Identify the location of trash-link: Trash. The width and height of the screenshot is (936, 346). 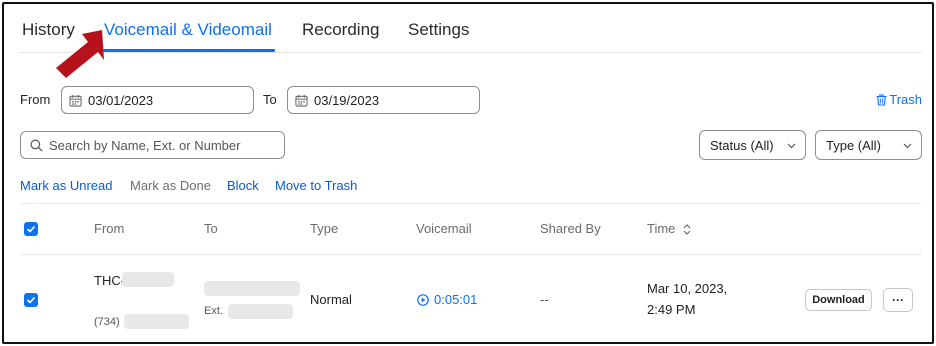
(899, 99).